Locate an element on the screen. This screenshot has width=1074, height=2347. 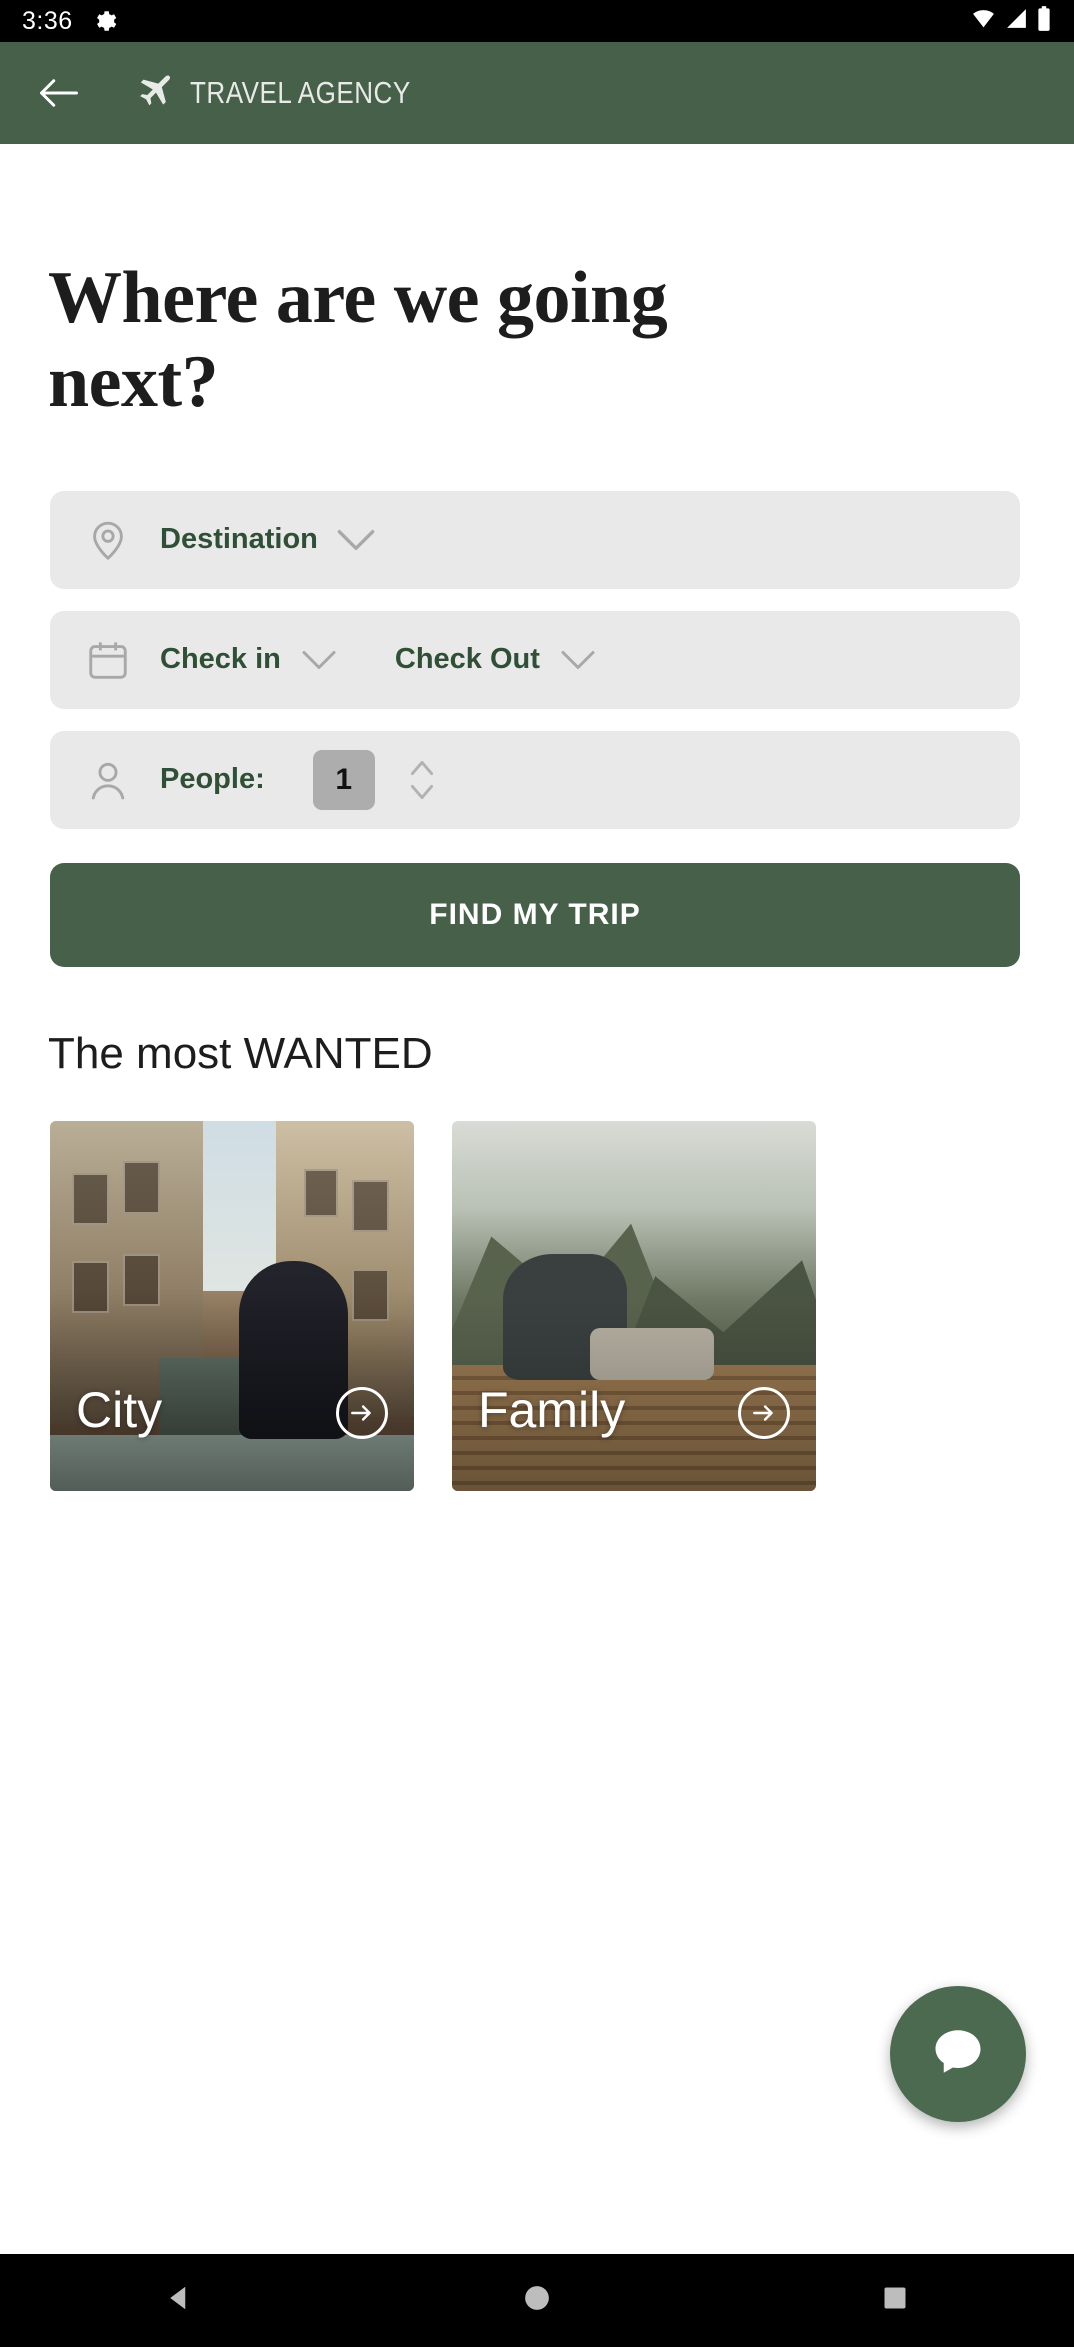
check-out-label: Check Out is located at coordinates (467, 659).